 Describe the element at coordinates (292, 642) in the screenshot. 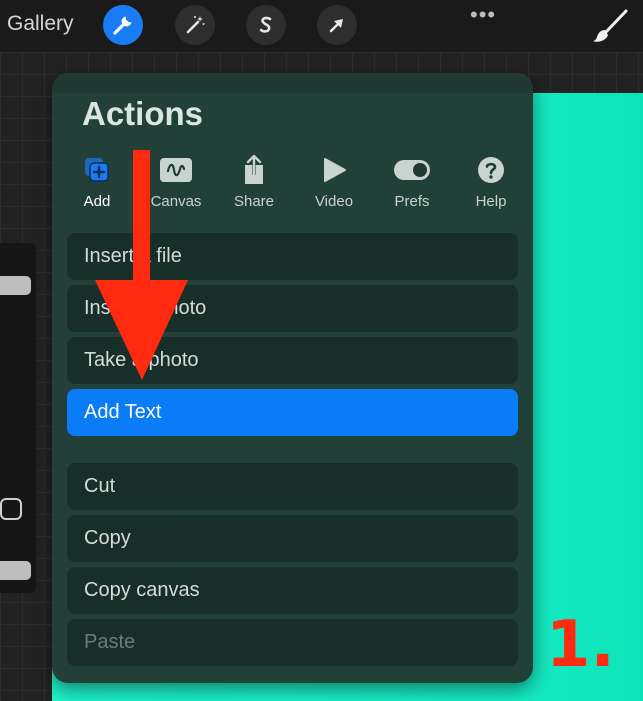

I see `menu-item-paste: Paste` at that location.